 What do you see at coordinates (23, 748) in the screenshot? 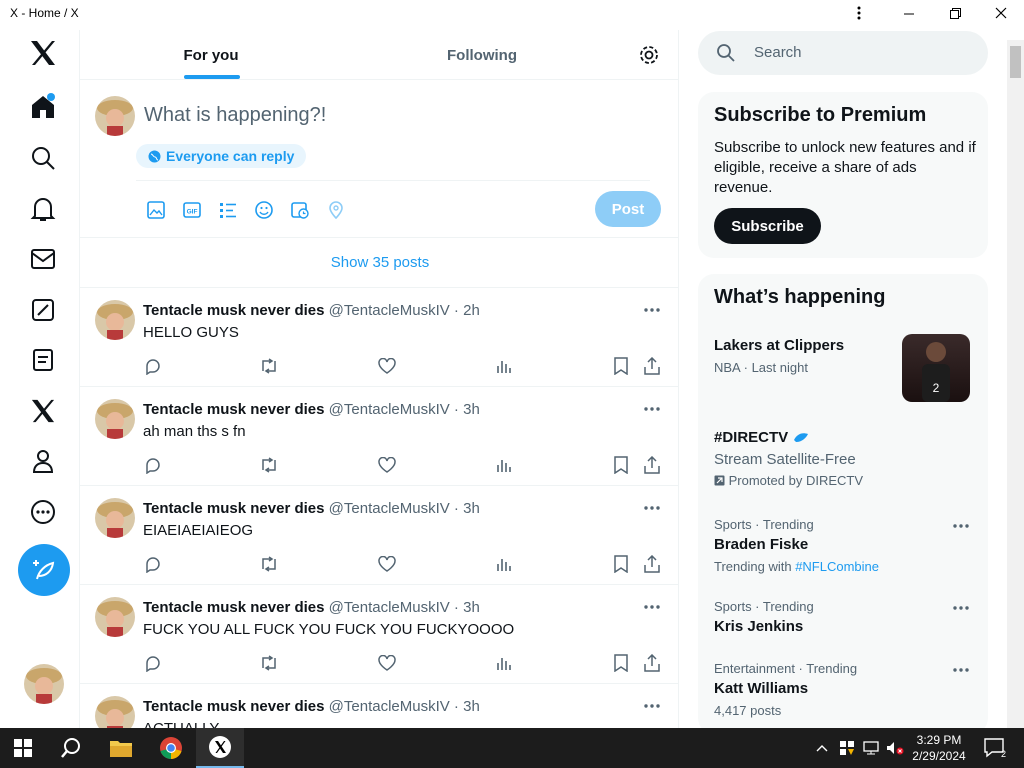
I see `windows-start-icon` at bounding box center [23, 748].